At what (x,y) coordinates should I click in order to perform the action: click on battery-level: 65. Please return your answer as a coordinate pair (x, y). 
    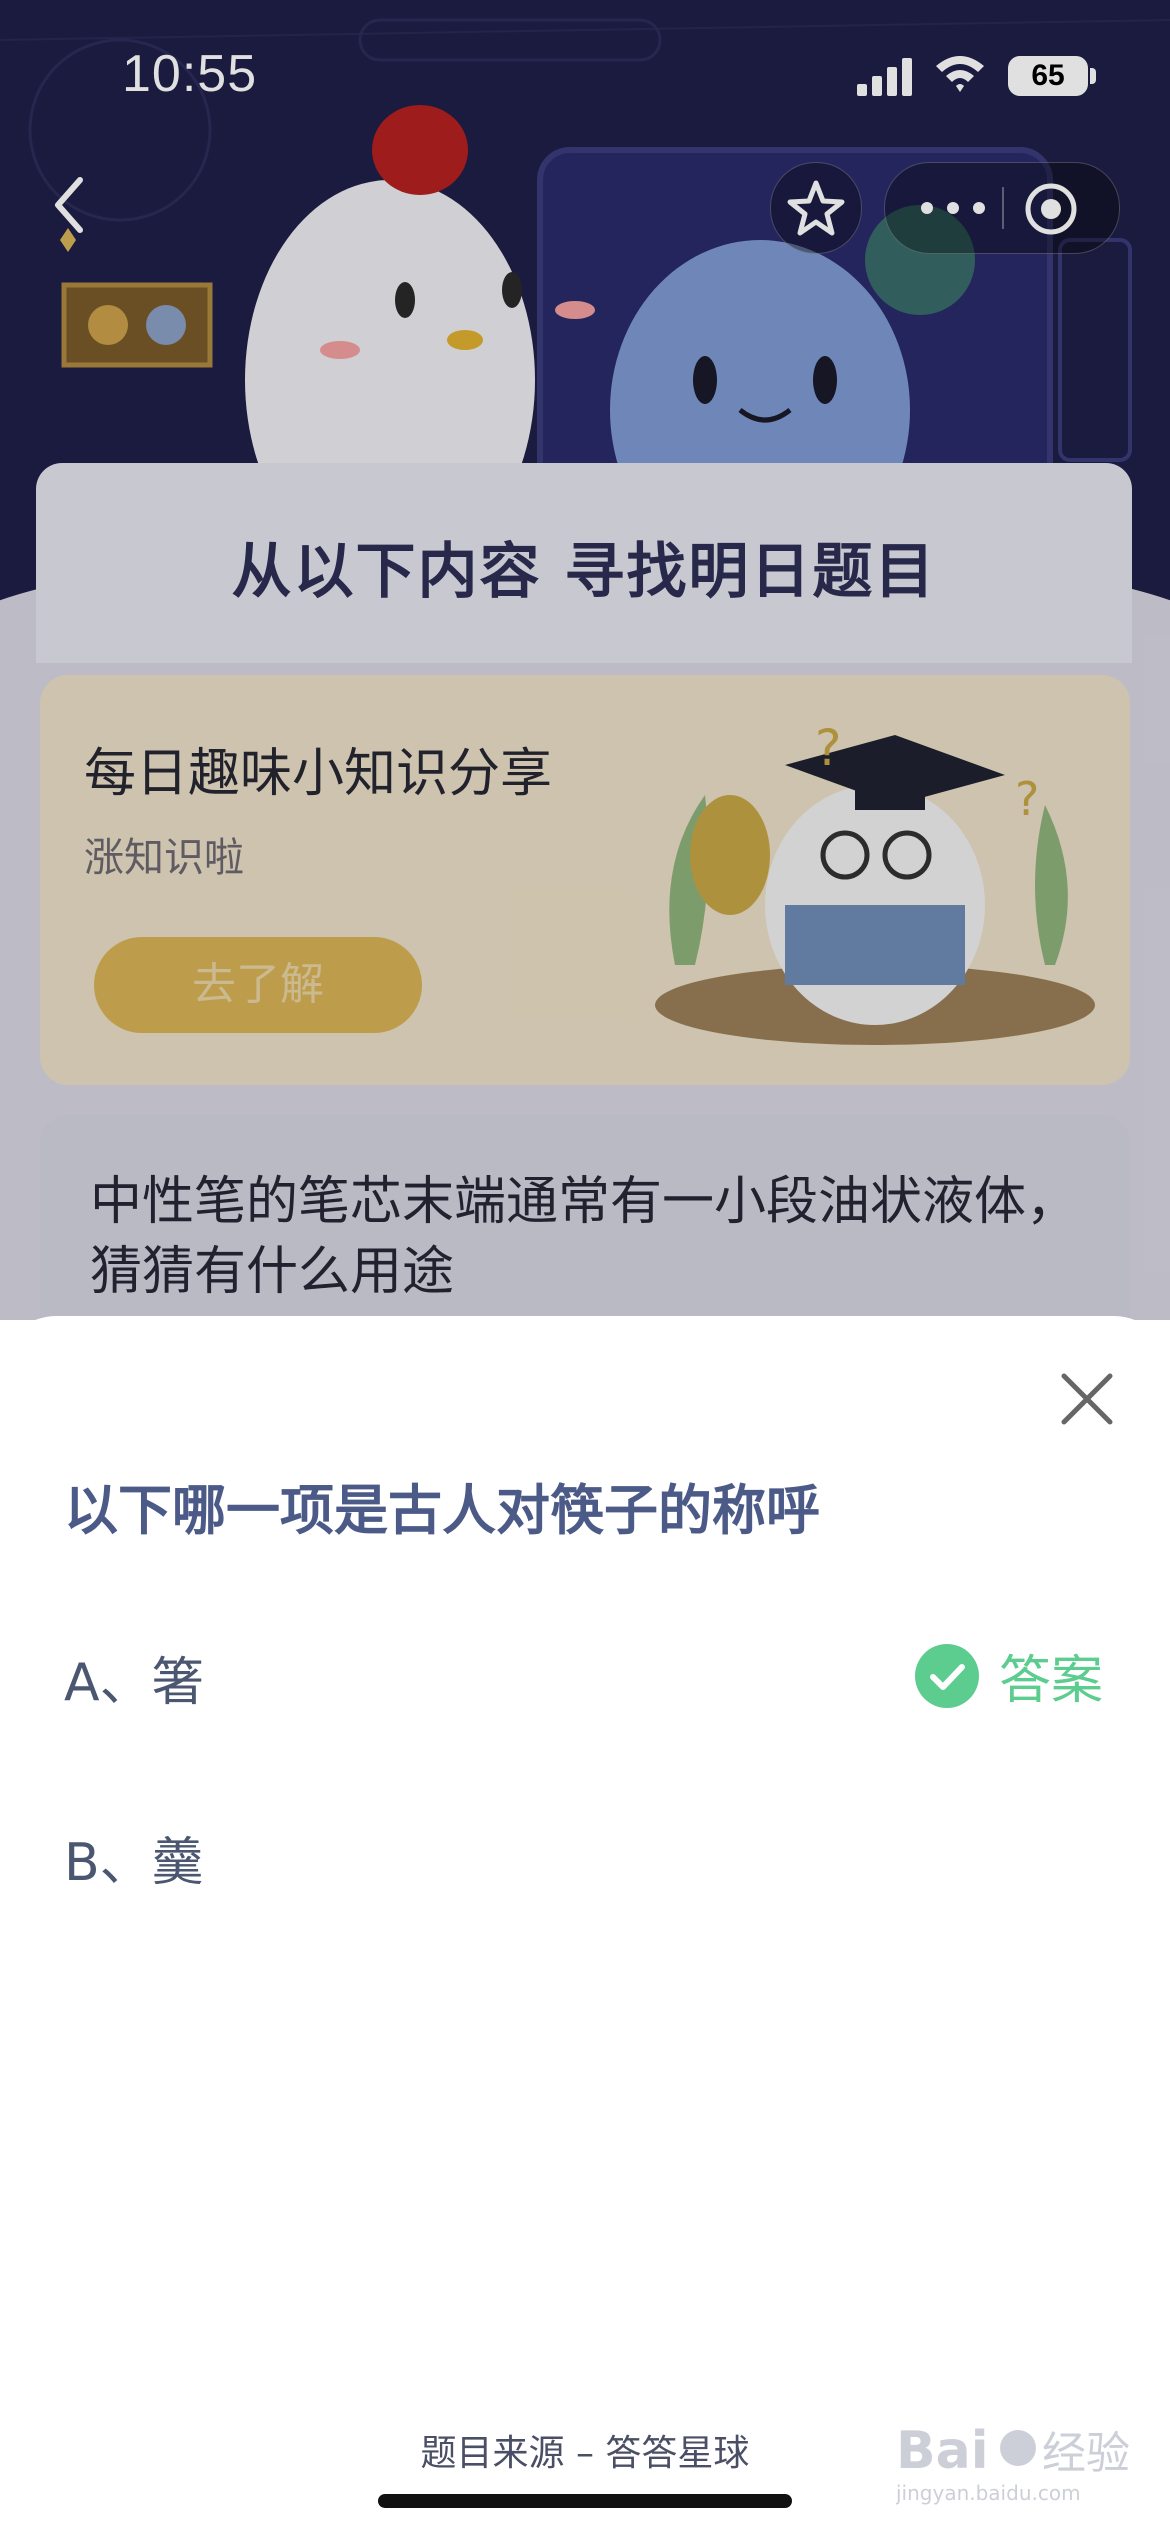
    Looking at the image, I should click on (1048, 76).